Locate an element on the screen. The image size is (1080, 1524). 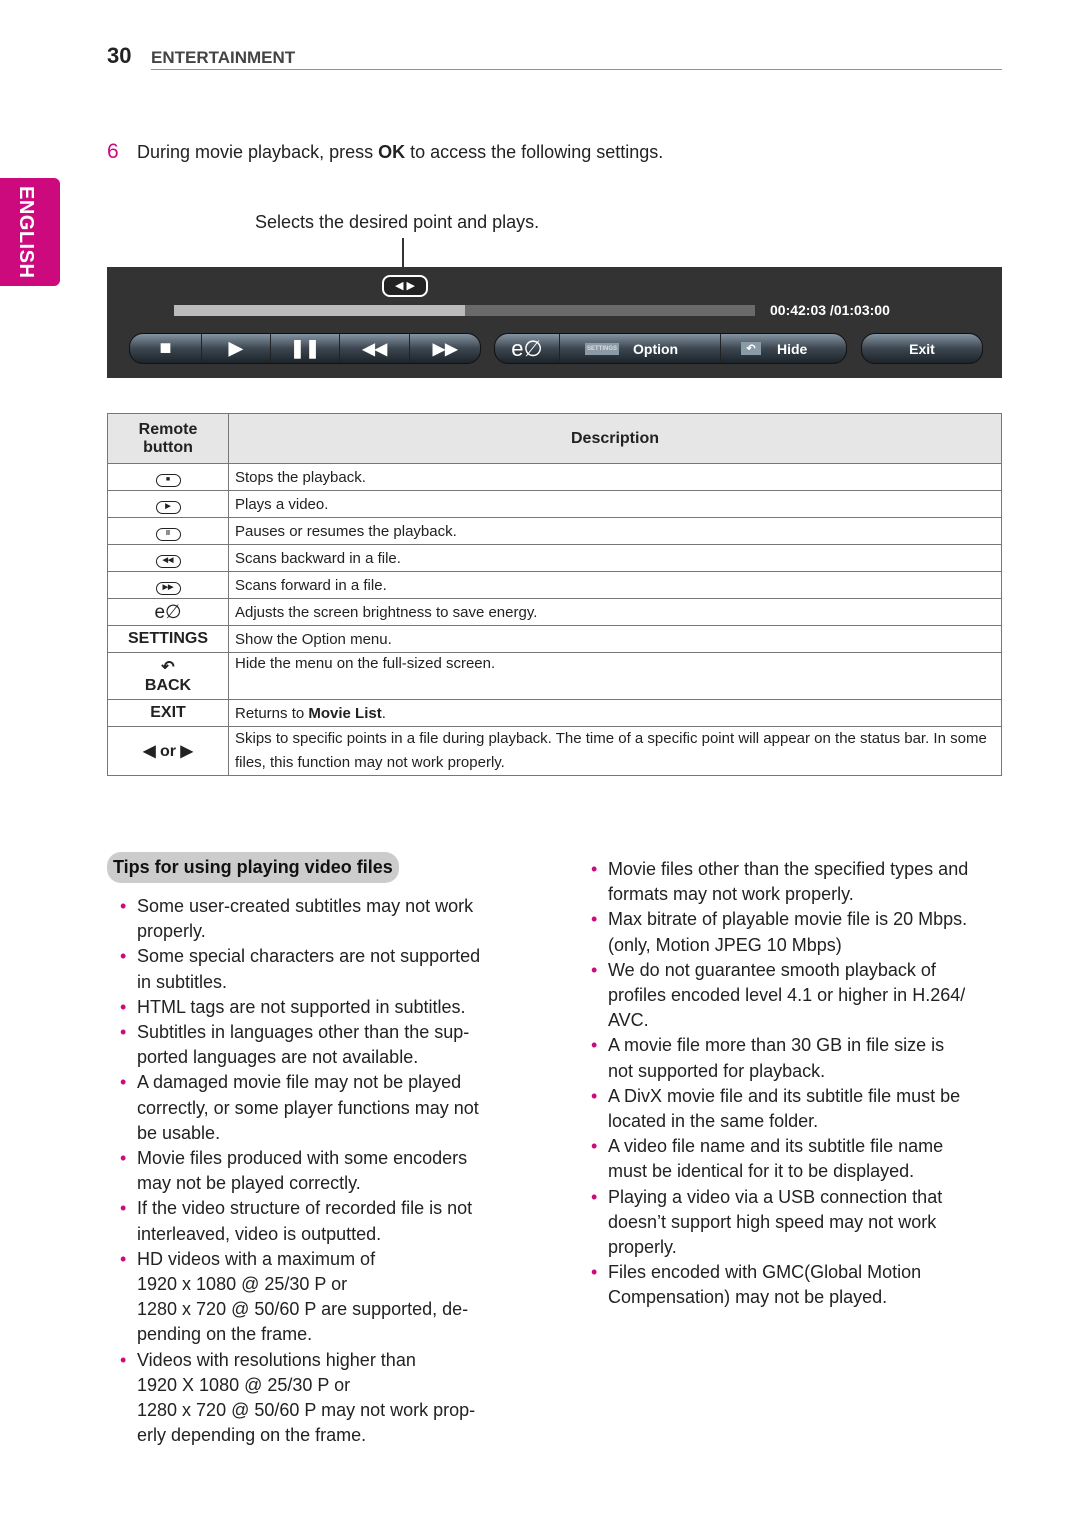
language-tab-label: ENGLISH is located at coordinates (26, 232).